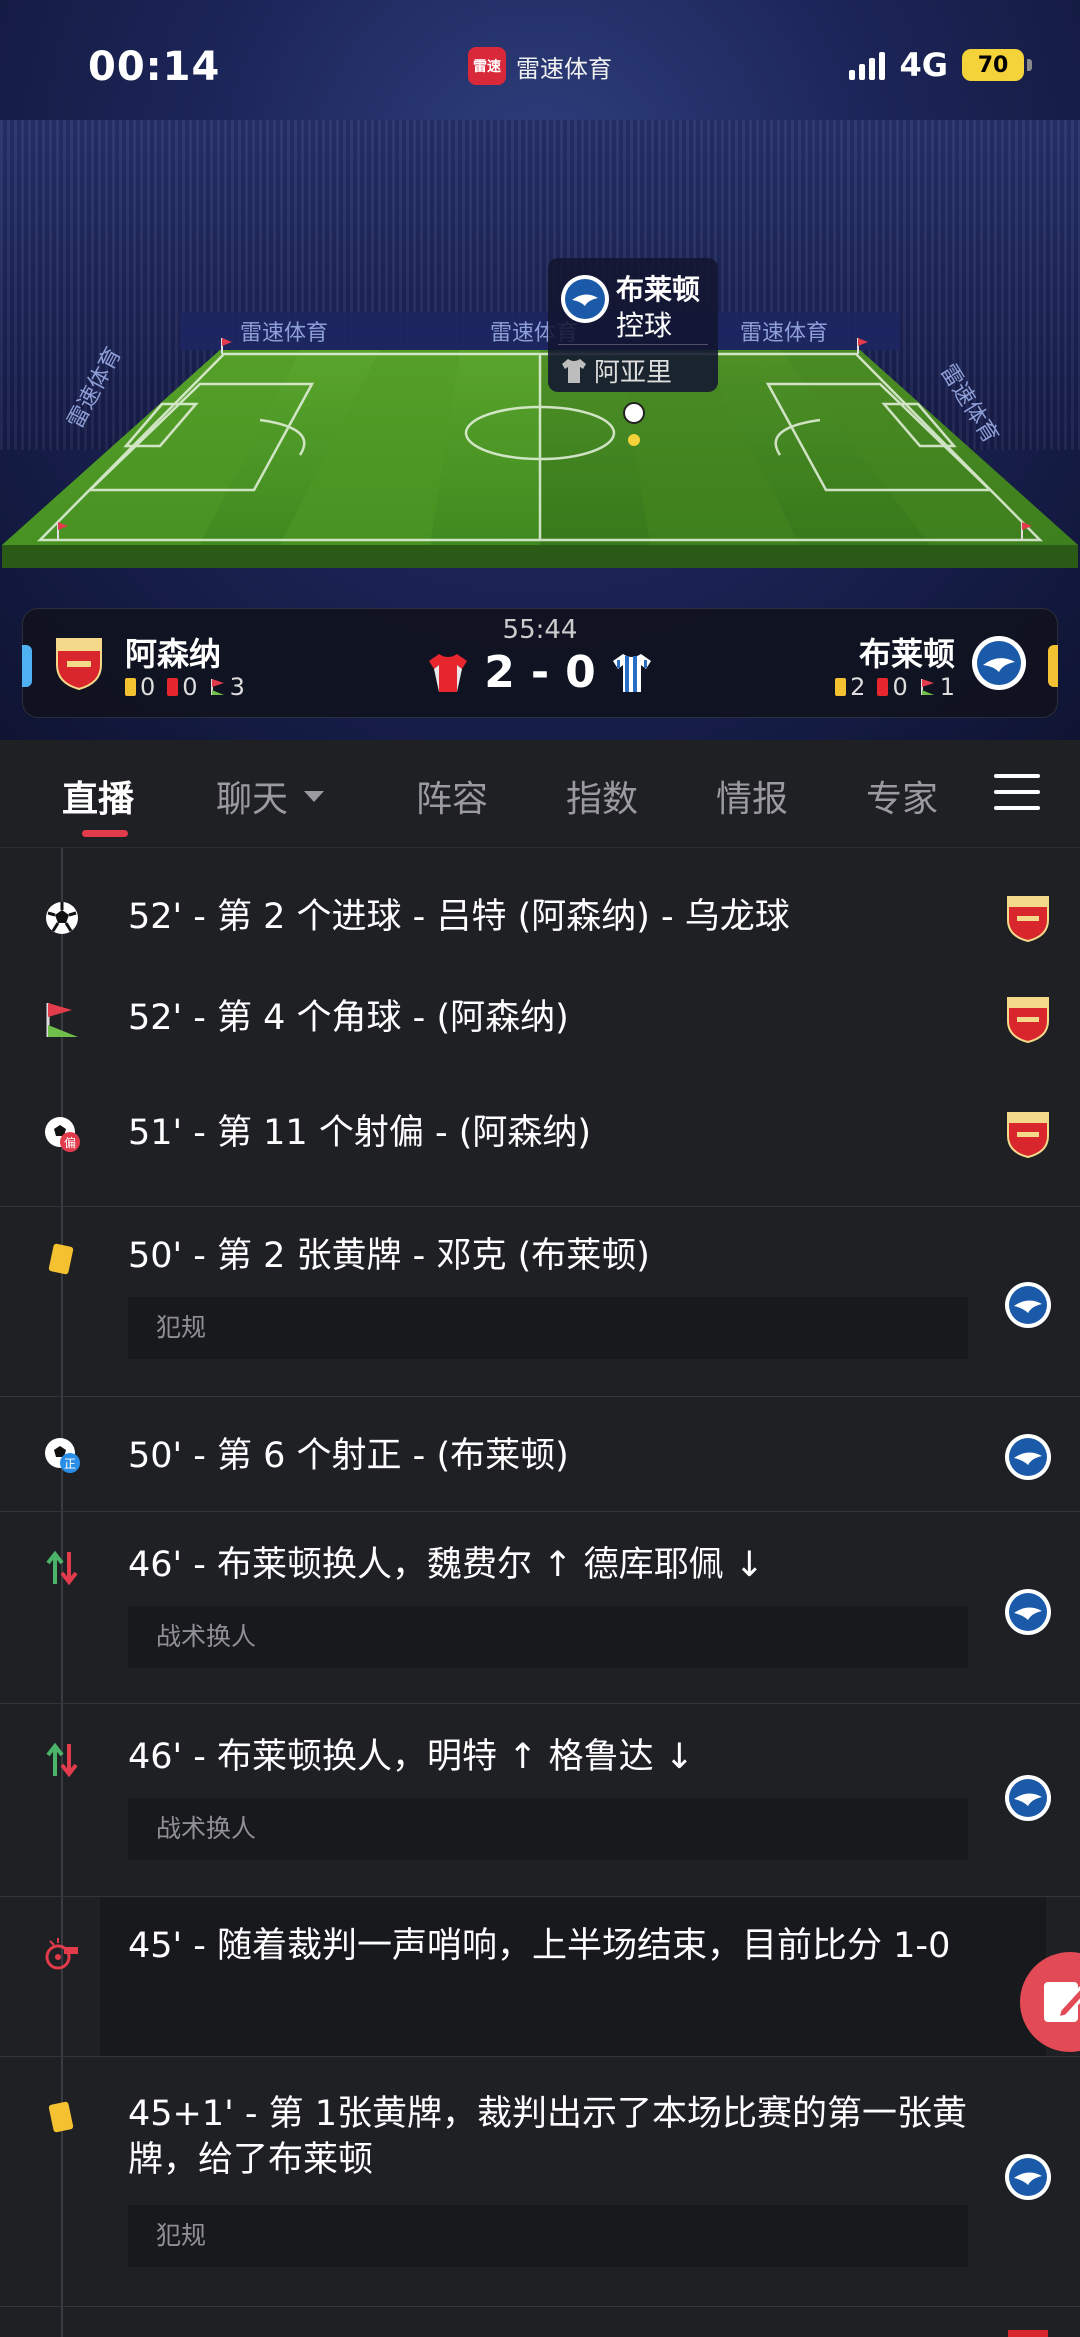  I want to click on possession-team: 布莱顿, so click(658, 289).